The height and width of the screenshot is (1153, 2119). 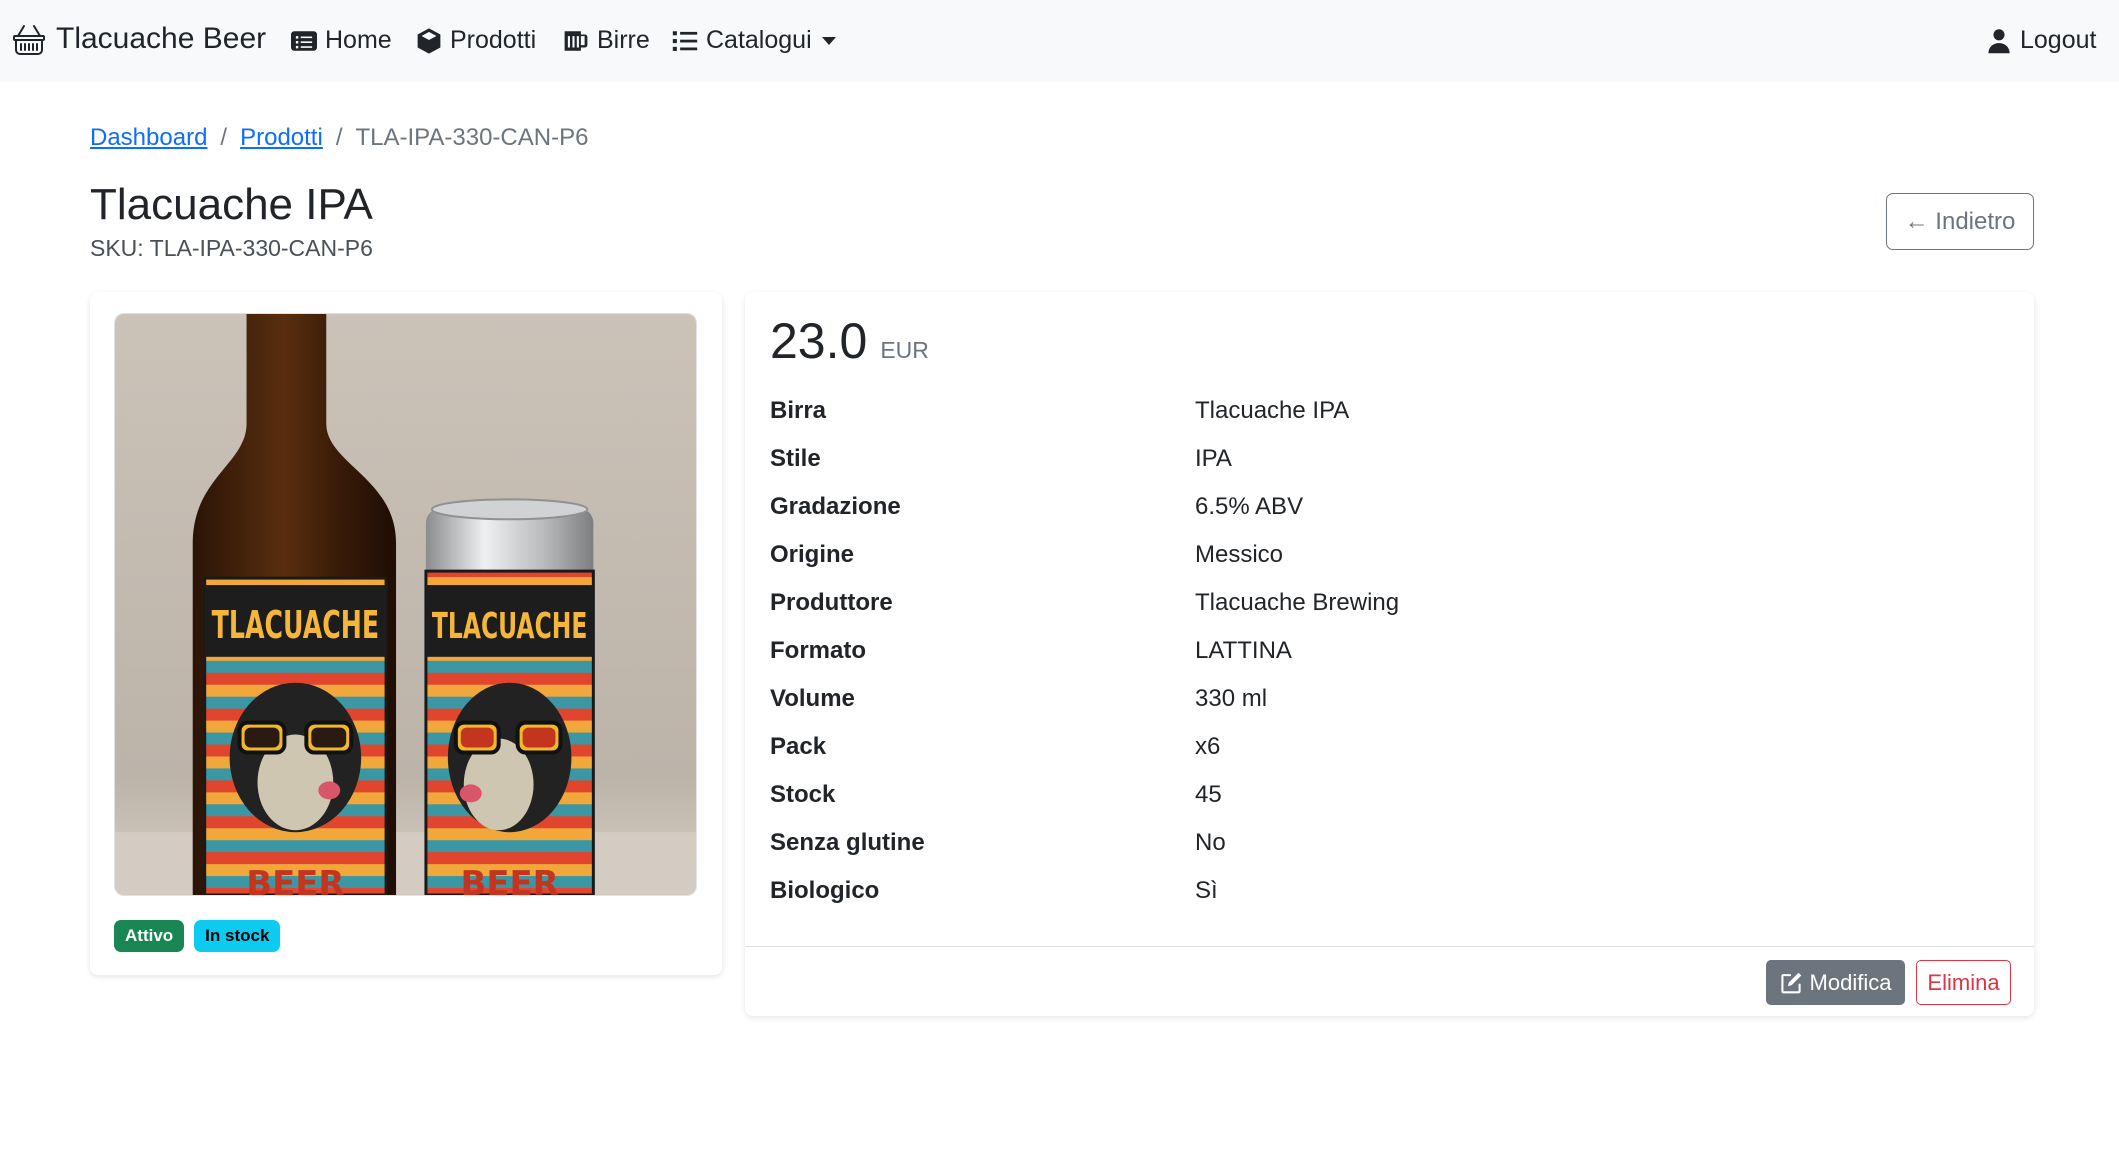 What do you see at coordinates (812, 554) in the screenshot?
I see `spec-label: Origine` at bounding box center [812, 554].